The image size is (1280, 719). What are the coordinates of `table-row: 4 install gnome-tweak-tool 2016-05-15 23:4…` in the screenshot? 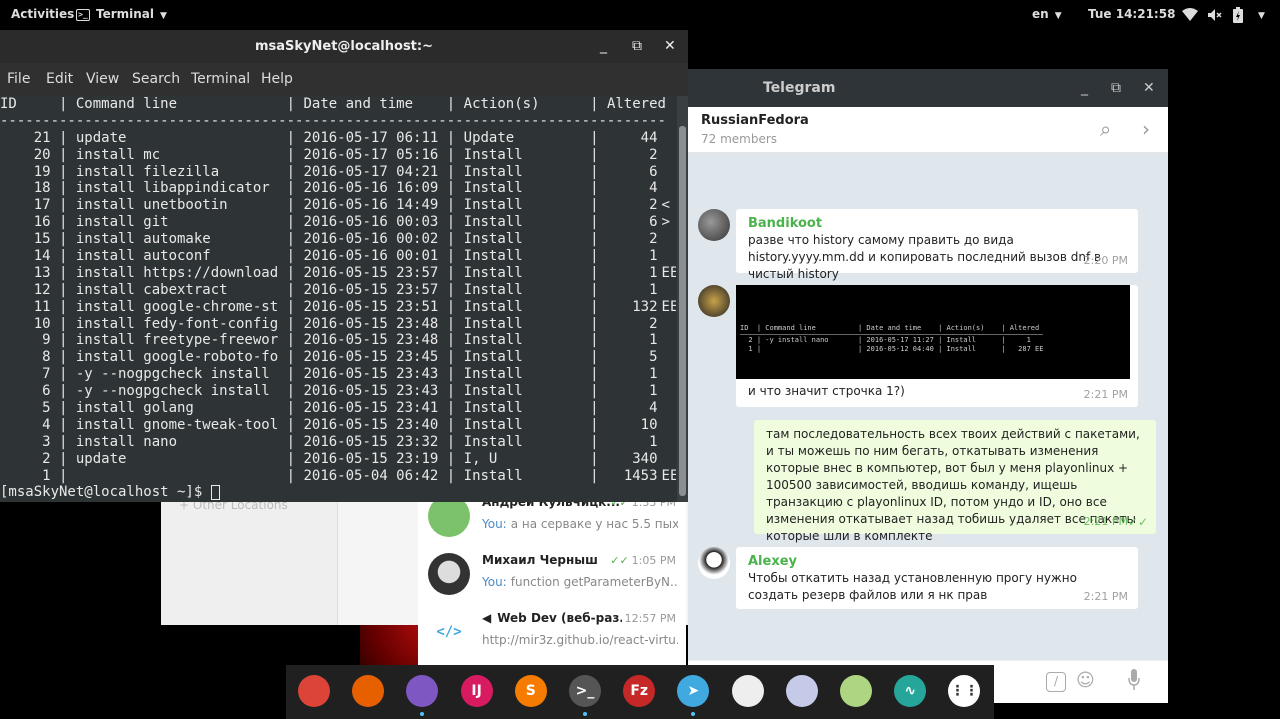 It's located at (338, 425).